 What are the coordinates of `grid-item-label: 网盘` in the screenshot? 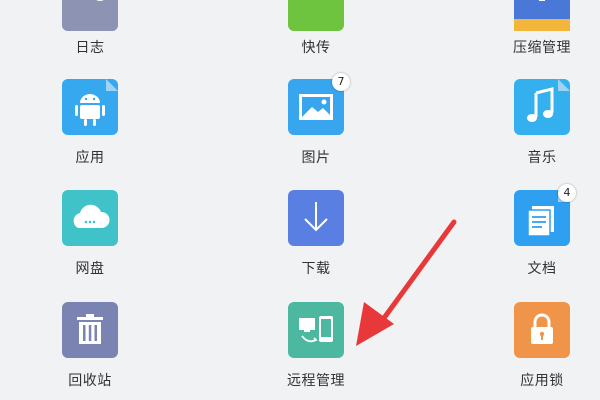 It's located at (90, 269).